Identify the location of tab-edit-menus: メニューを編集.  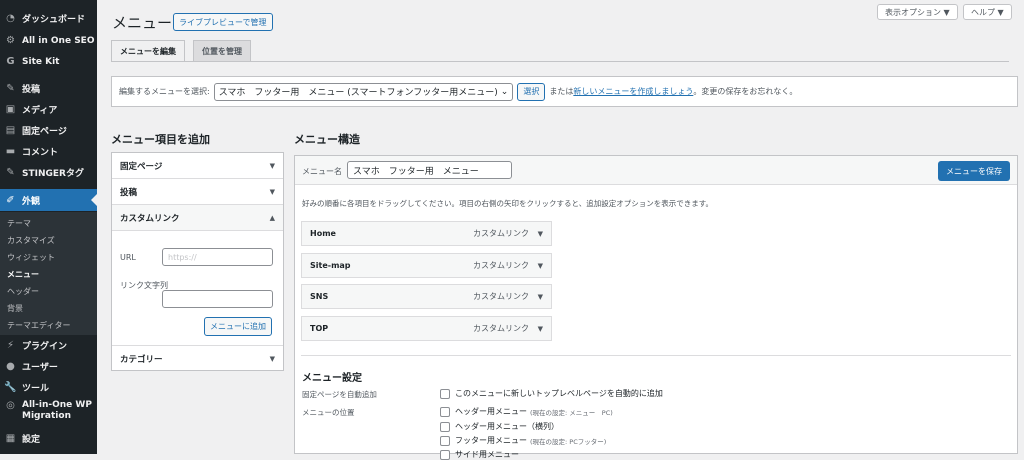
(148, 51).